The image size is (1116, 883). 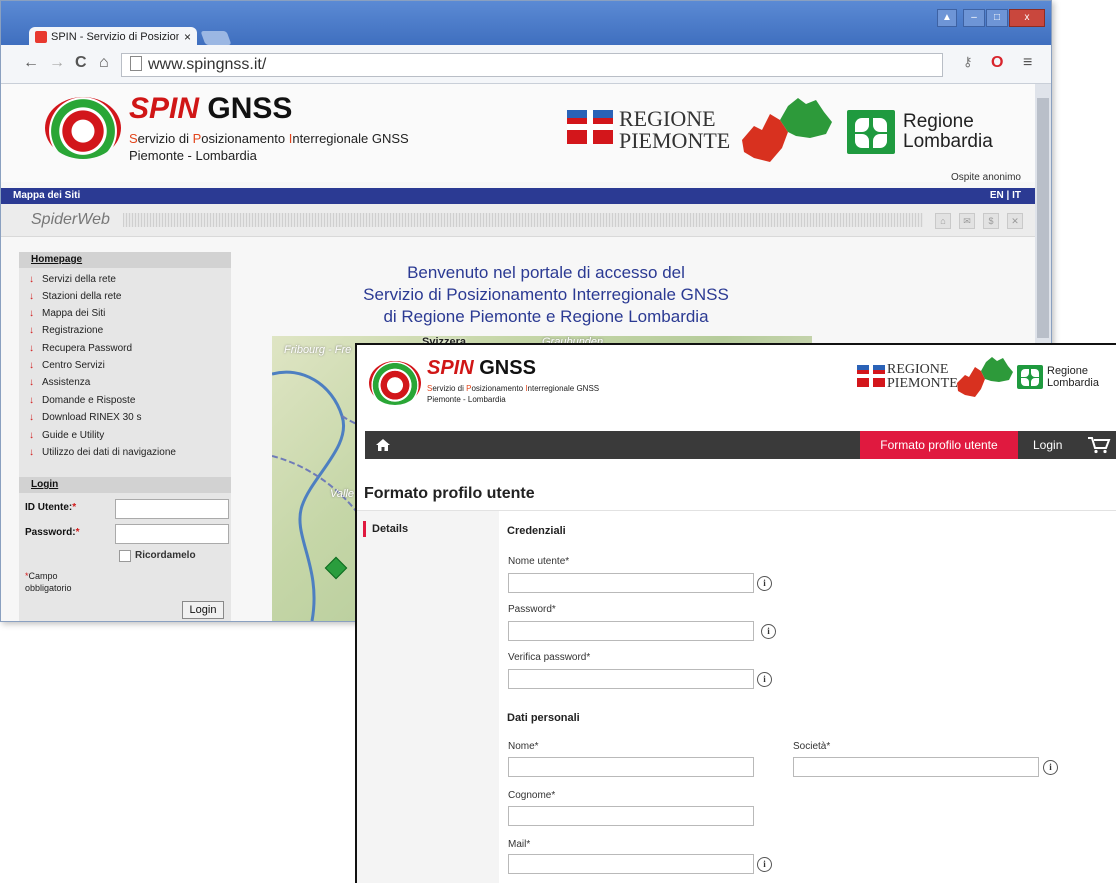 I want to click on regions-map-icon, so click(x=985, y=377).